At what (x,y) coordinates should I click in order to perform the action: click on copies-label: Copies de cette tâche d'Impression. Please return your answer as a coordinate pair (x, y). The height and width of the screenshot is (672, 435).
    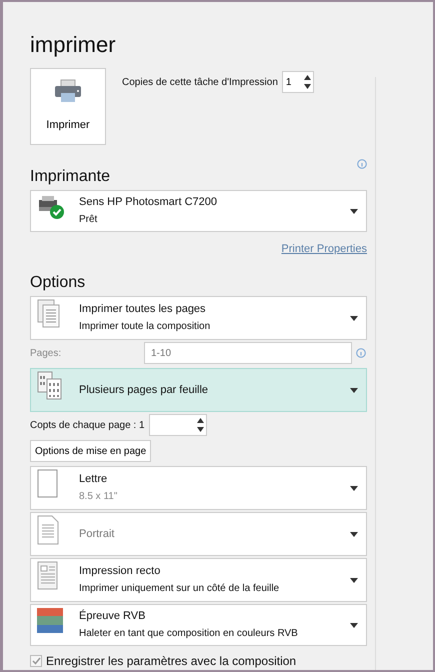
    Looking at the image, I should click on (200, 83).